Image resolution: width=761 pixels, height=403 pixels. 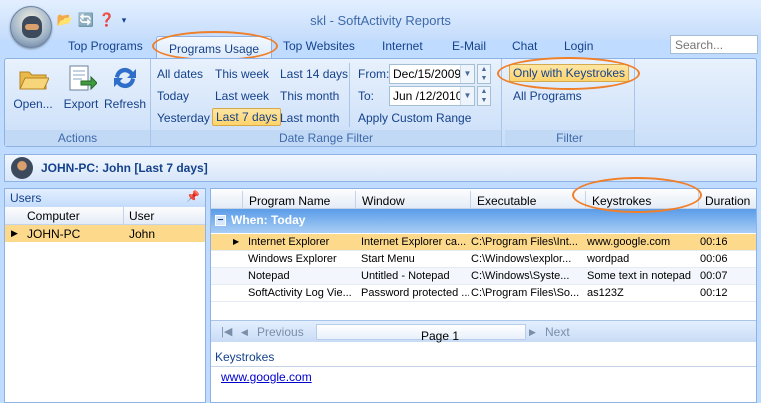 What do you see at coordinates (292, 259) in the screenshot?
I see `cell-program: Windows Explorer` at bounding box center [292, 259].